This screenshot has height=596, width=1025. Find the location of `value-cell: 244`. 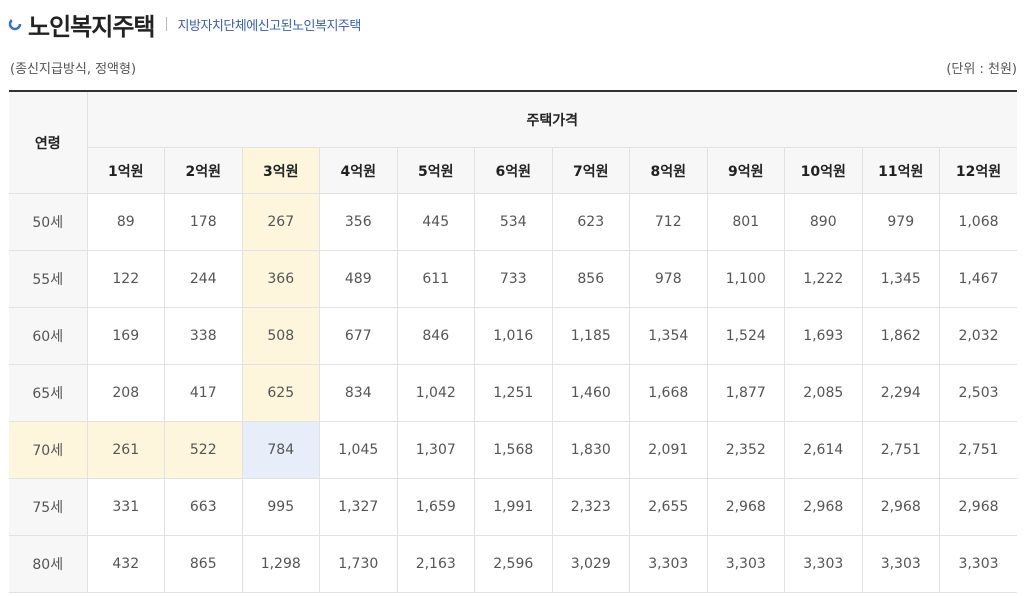

value-cell: 244 is located at coordinates (203, 279).